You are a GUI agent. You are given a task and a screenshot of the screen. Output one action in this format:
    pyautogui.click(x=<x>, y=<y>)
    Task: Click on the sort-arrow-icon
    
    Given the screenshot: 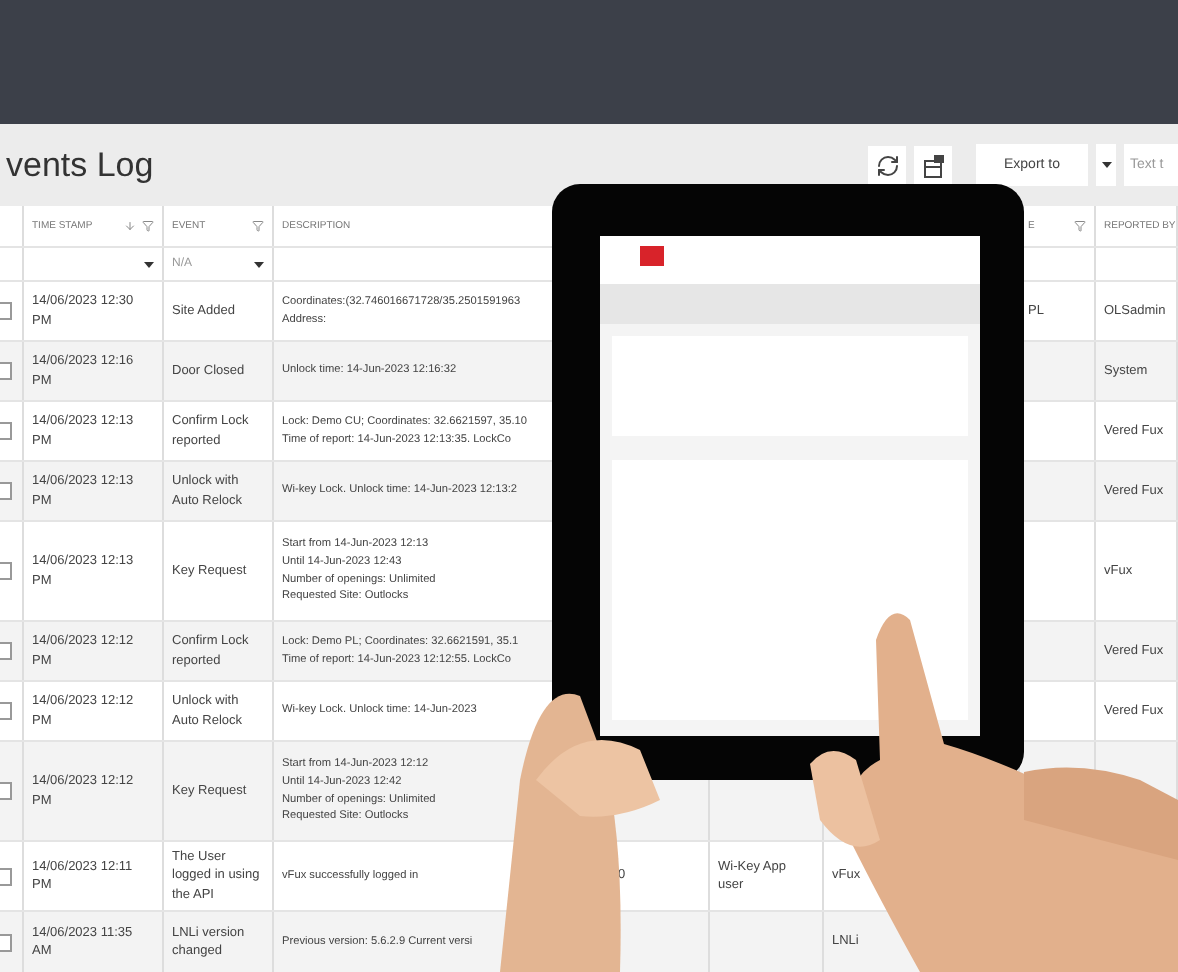 What is the action you would take?
    pyautogui.click(x=130, y=226)
    